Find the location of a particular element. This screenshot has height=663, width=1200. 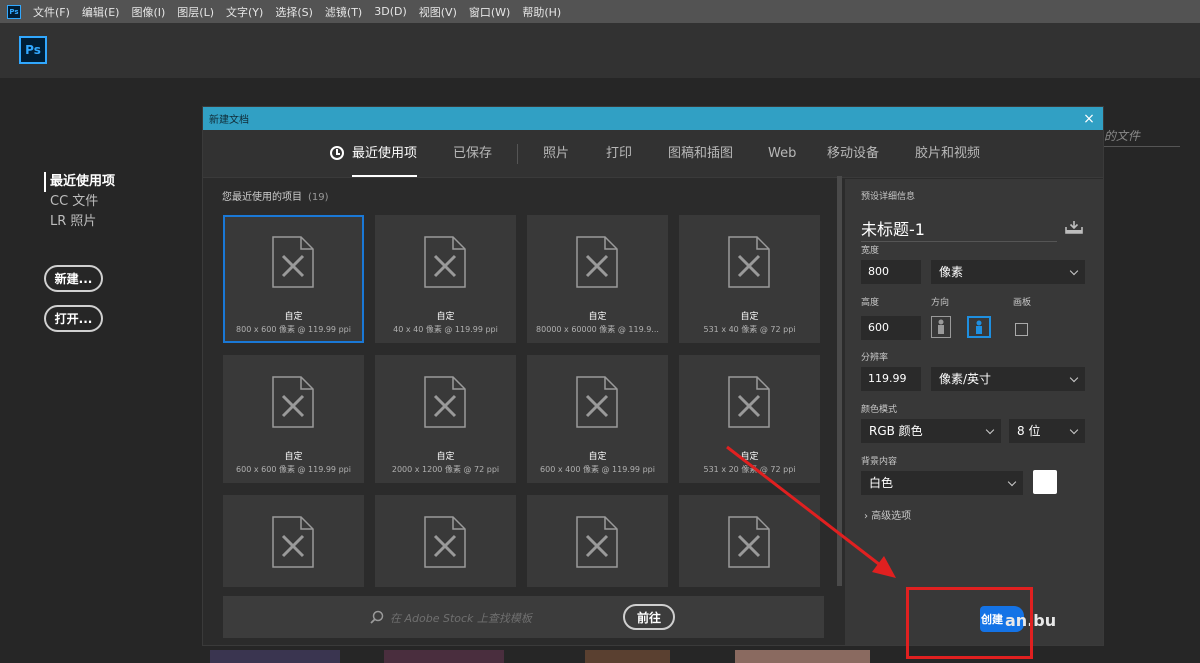

width-unit-value: 像素 is located at coordinates (951, 272).